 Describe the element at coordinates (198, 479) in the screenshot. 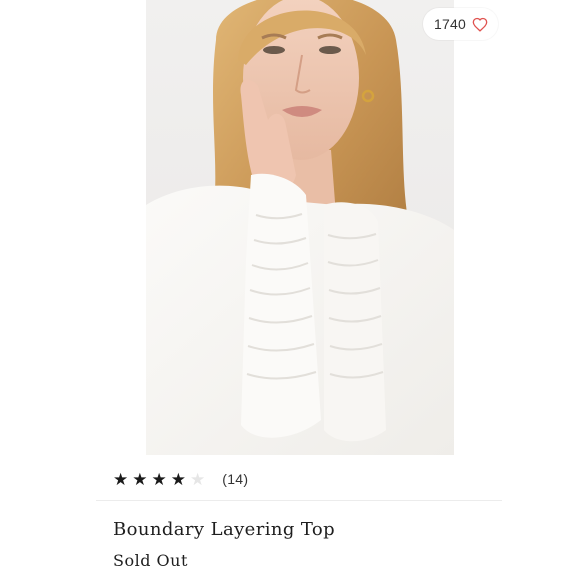

I see `star-empty-icon: ★` at that location.